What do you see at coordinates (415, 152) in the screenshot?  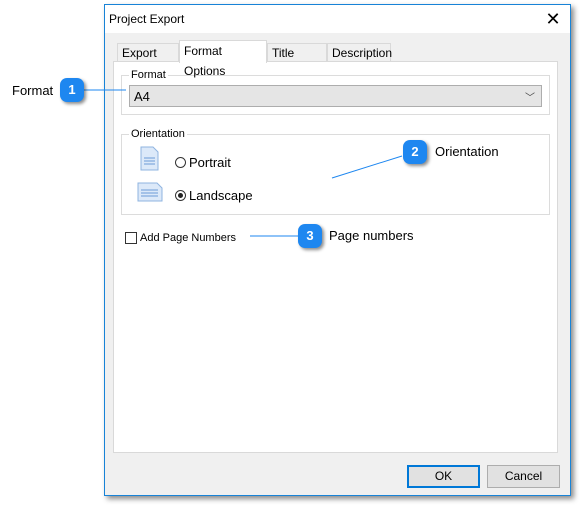 I see `callout-badge-2: 2` at bounding box center [415, 152].